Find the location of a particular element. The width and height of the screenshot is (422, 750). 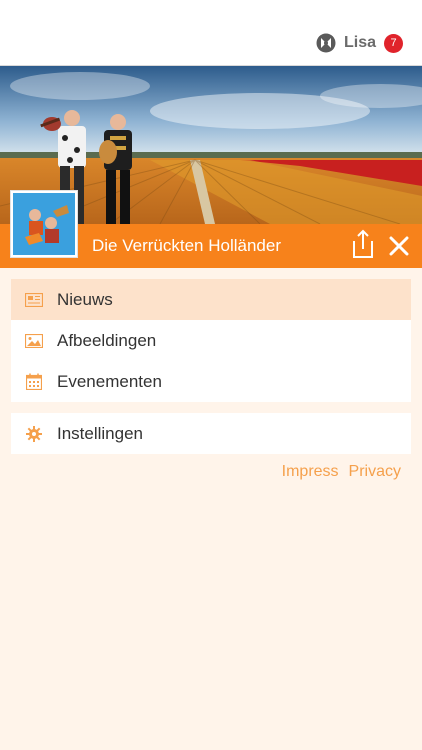

privacy-link: Privacy is located at coordinates (375, 472).